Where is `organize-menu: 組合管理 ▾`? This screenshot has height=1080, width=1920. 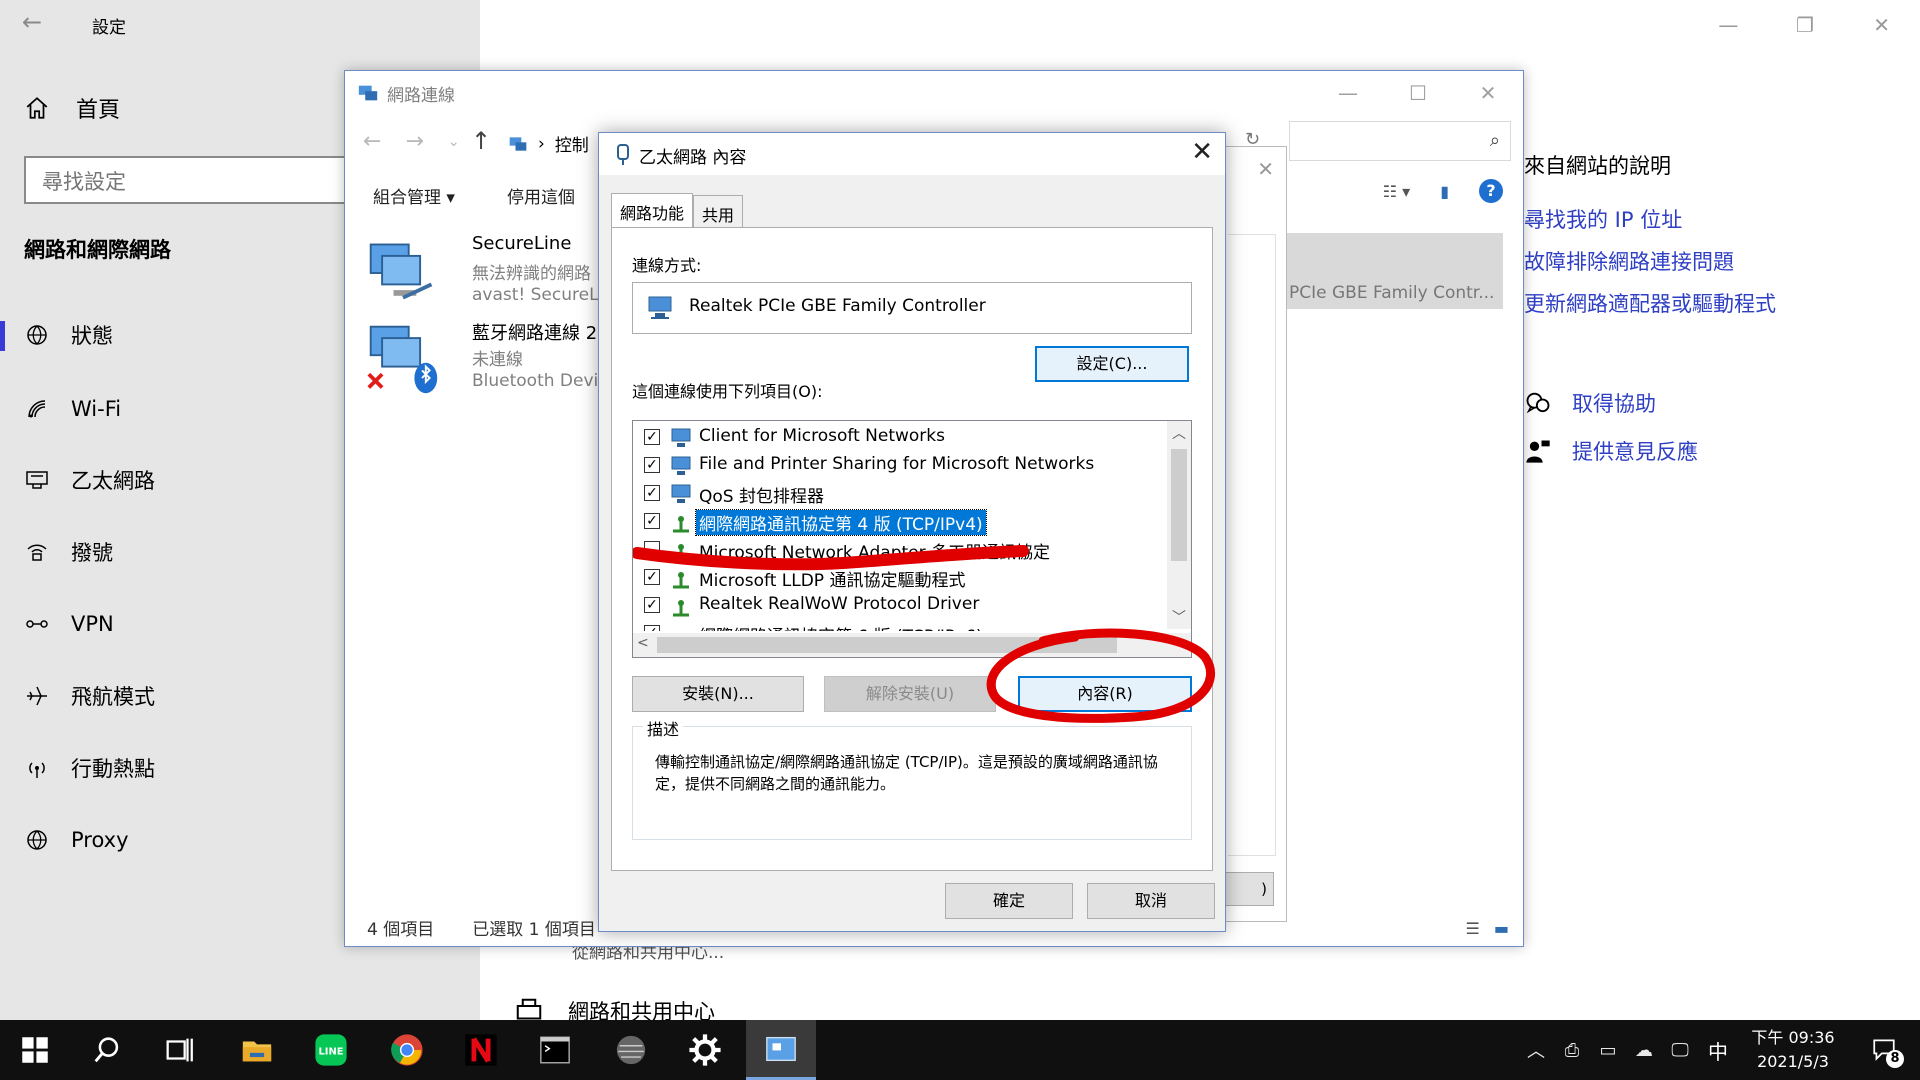 organize-menu: 組合管理 ▾ is located at coordinates (414, 195).